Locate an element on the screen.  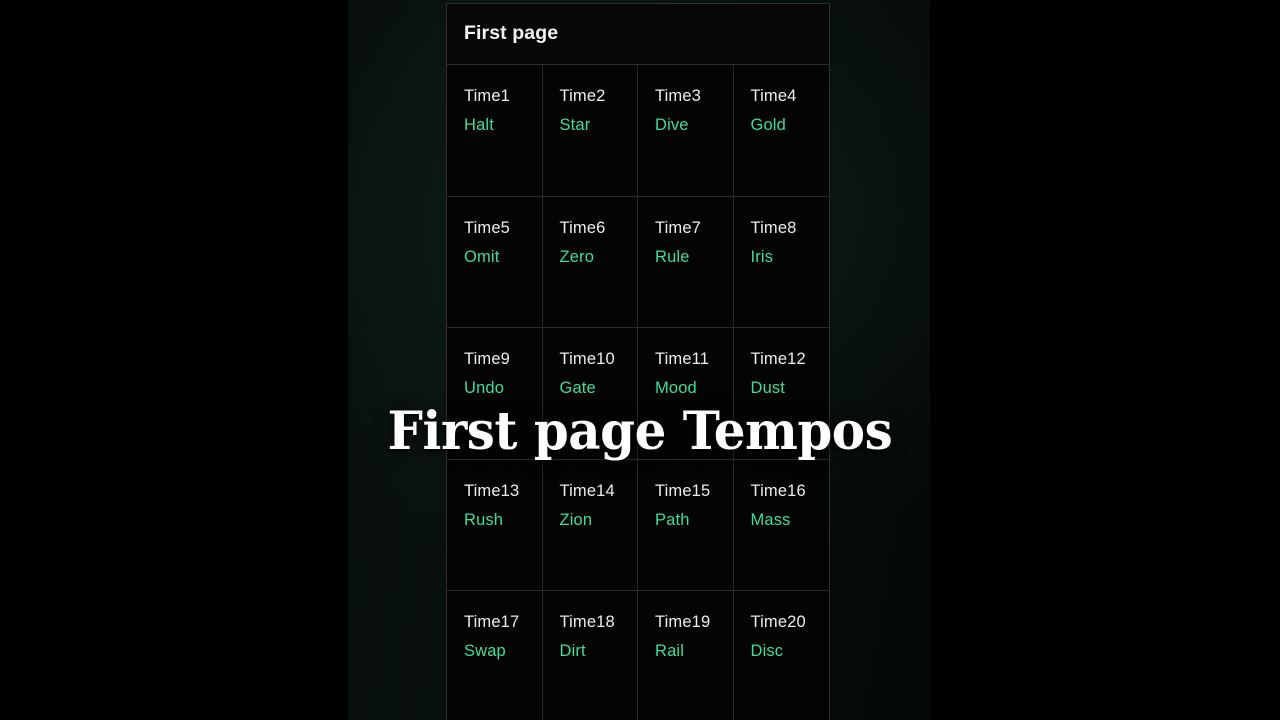
tempo-cell: Time9 Undo is located at coordinates (495, 394).